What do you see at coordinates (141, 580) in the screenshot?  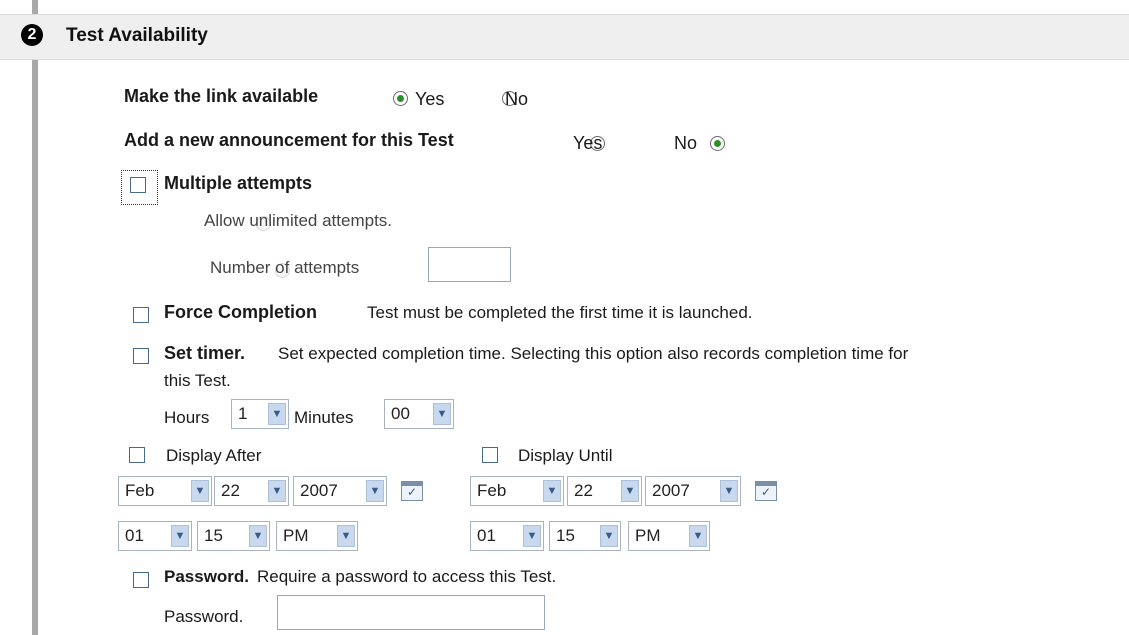 I see `password-checkbox` at bounding box center [141, 580].